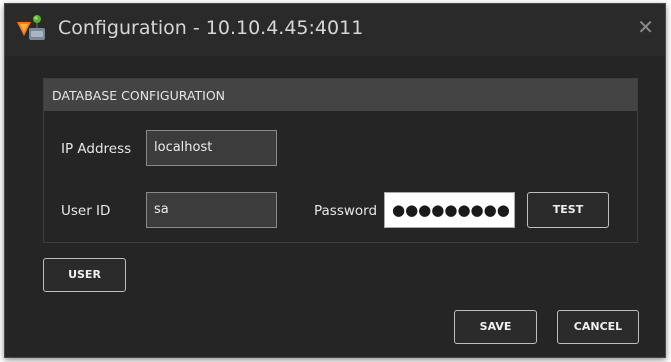  I want to click on close-icon: ✕, so click(645, 27).